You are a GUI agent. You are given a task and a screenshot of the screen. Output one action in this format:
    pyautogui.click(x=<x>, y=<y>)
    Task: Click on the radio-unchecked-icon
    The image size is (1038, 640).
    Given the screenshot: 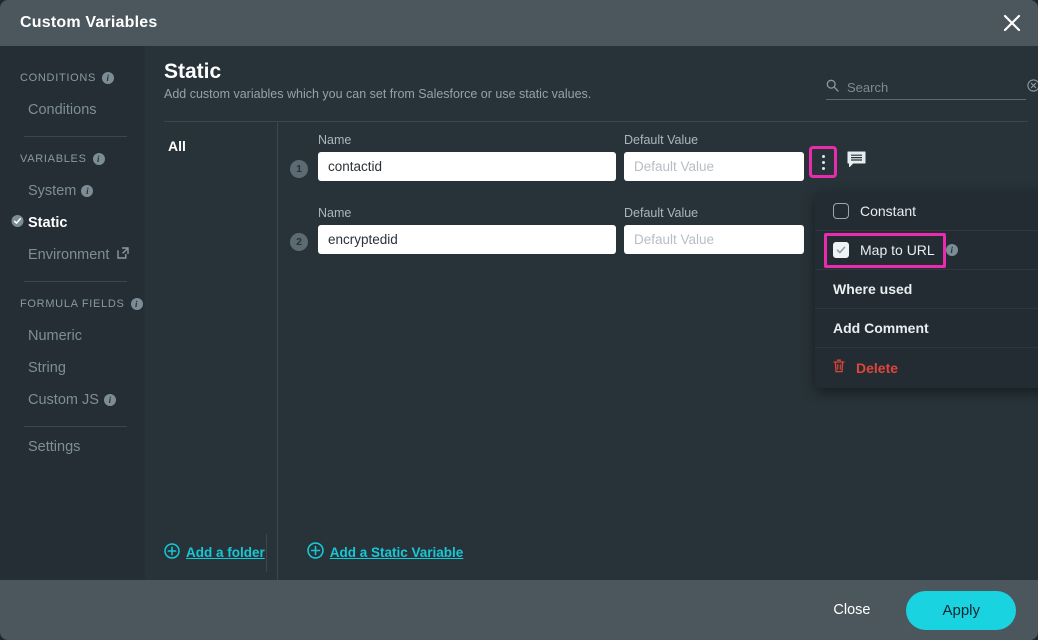 What is the action you would take?
    pyautogui.click(x=841, y=211)
    